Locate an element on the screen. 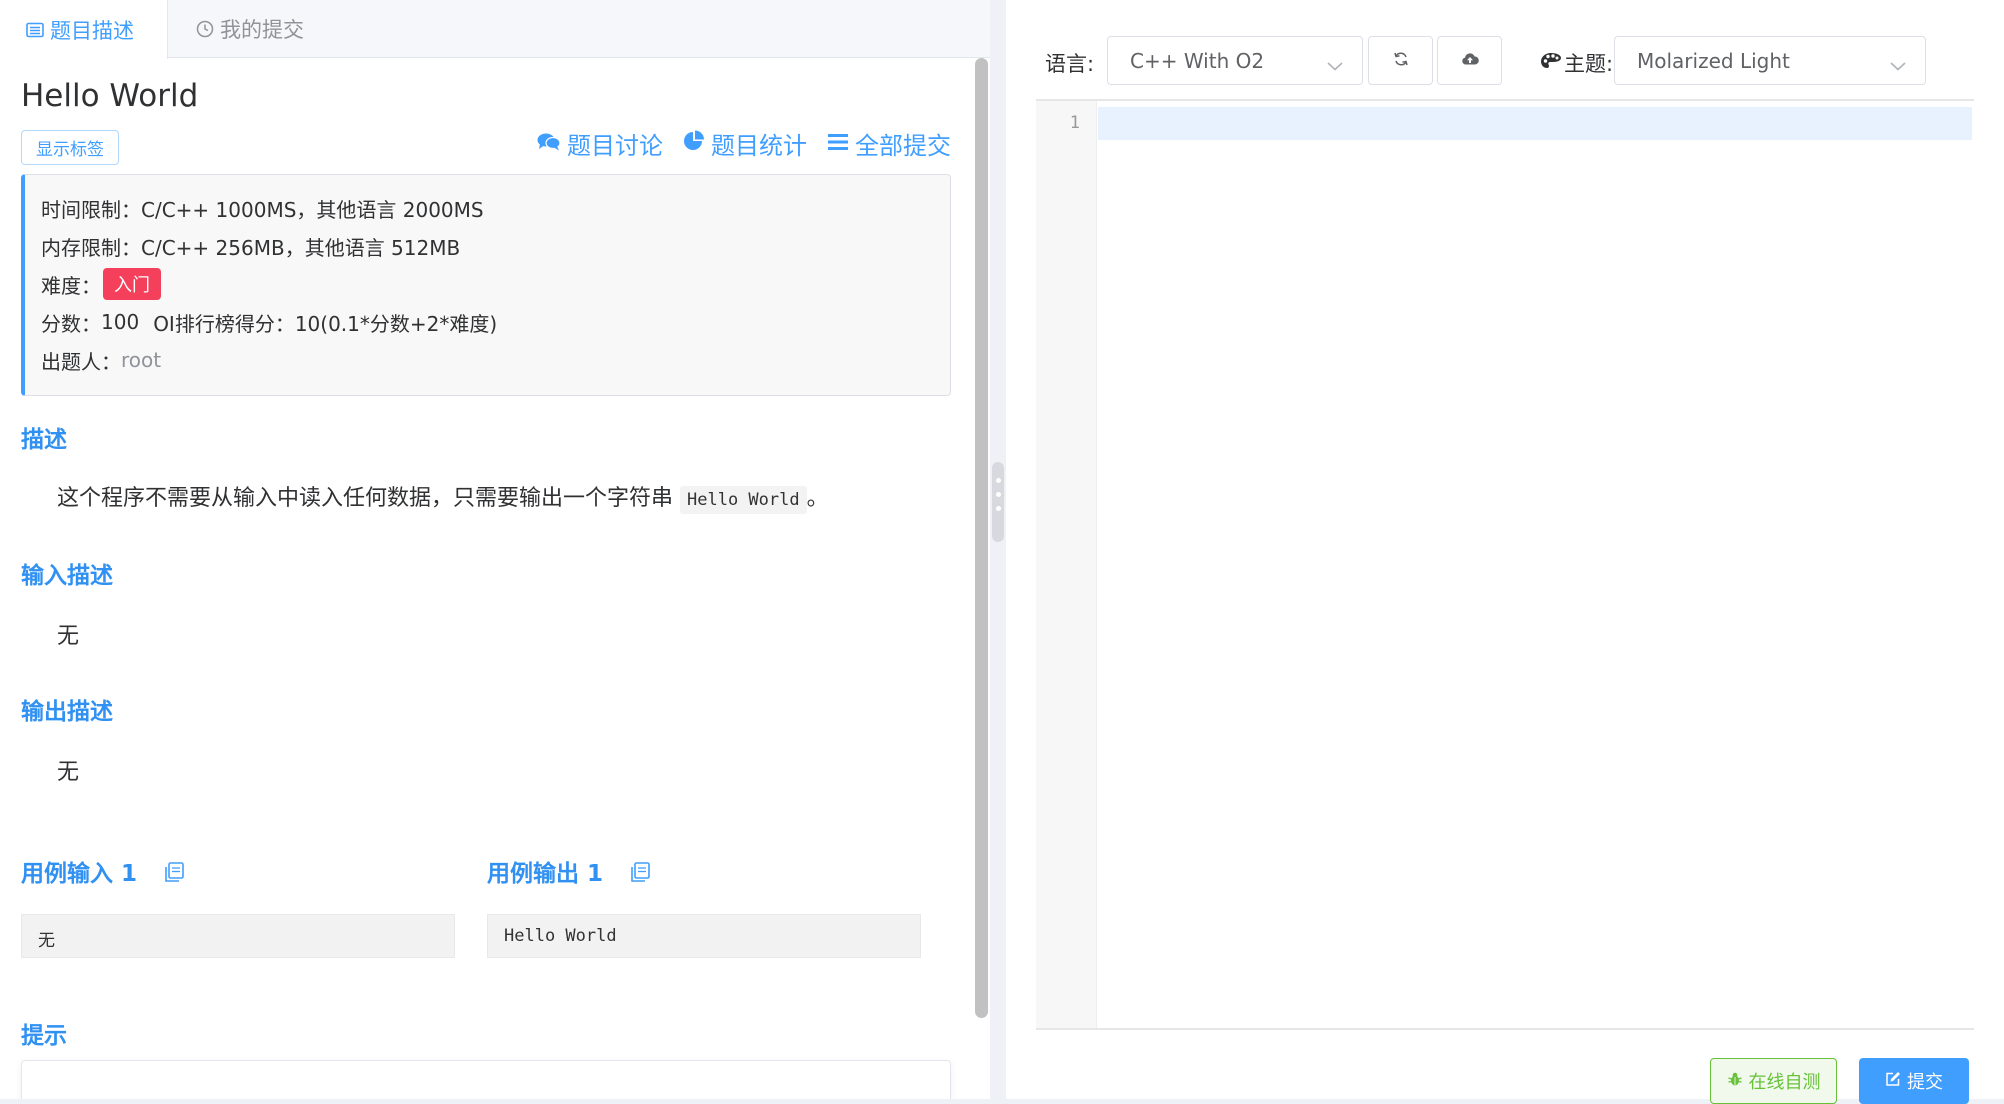  active-line is located at coordinates (1535, 123).